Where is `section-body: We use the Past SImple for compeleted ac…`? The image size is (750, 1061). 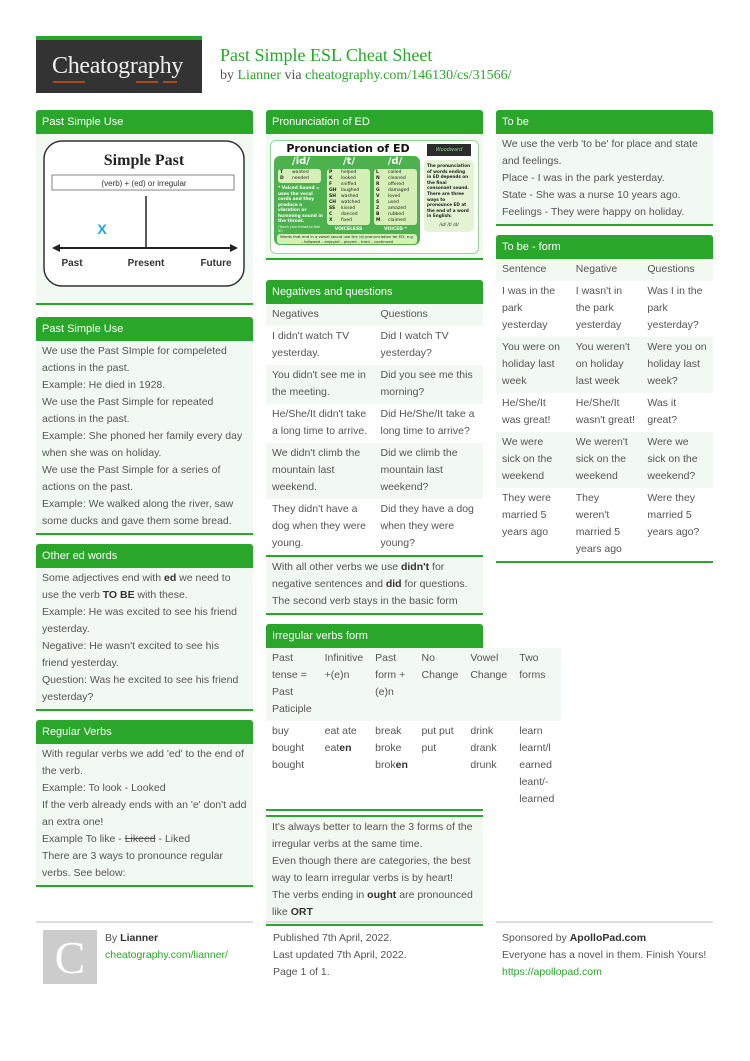 section-body: We use the Past SImple for compeleted ac… is located at coordinates (144, 438).